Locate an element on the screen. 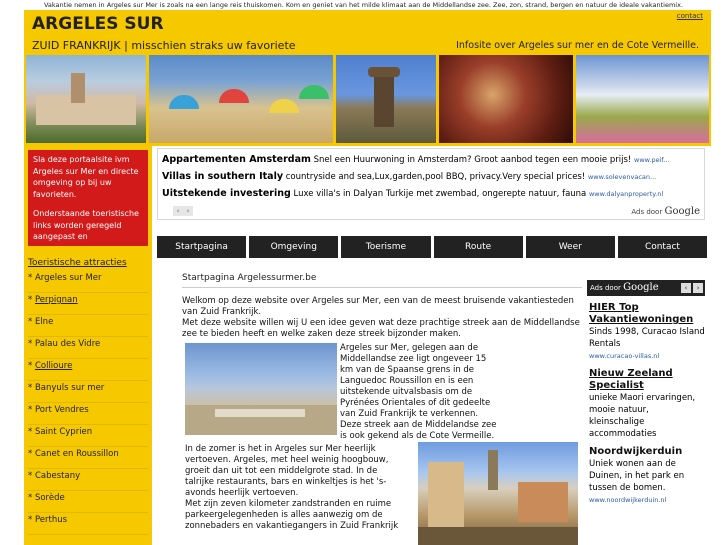 This screenshot has width=727, height=545. site-brand: ARGELES SUR is located at coordinates (98, 24).